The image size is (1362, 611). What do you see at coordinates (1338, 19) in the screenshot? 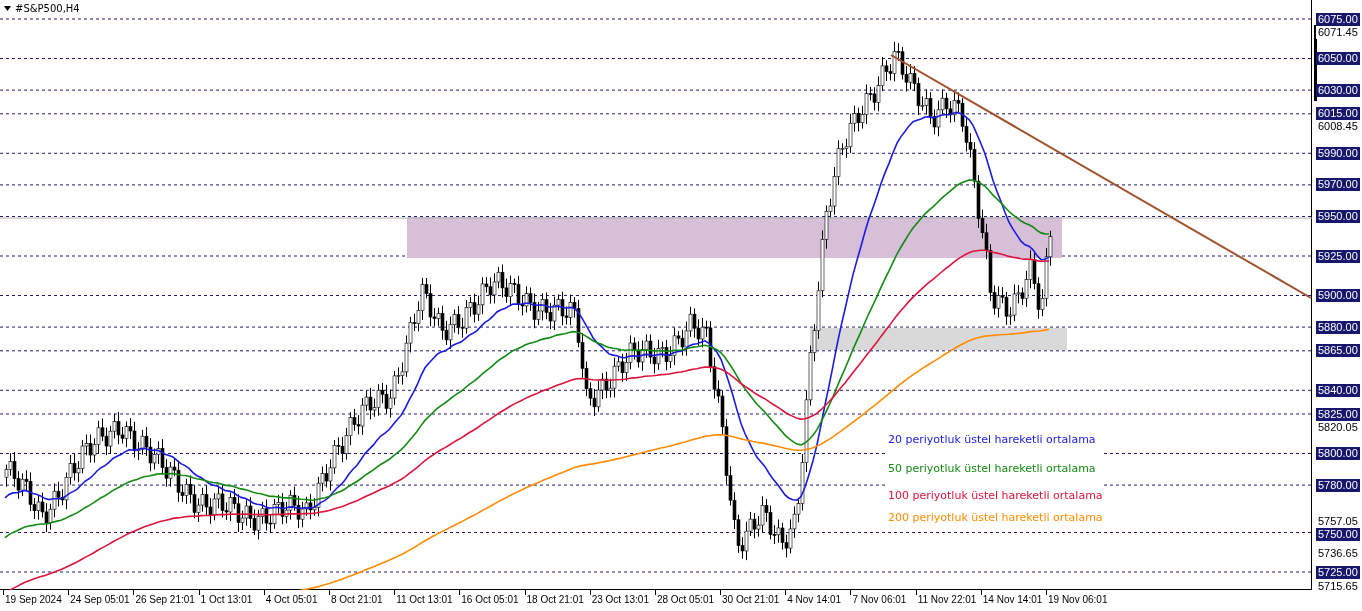
I see `price-label: 6075.00` at bounding box center [1338, 19].